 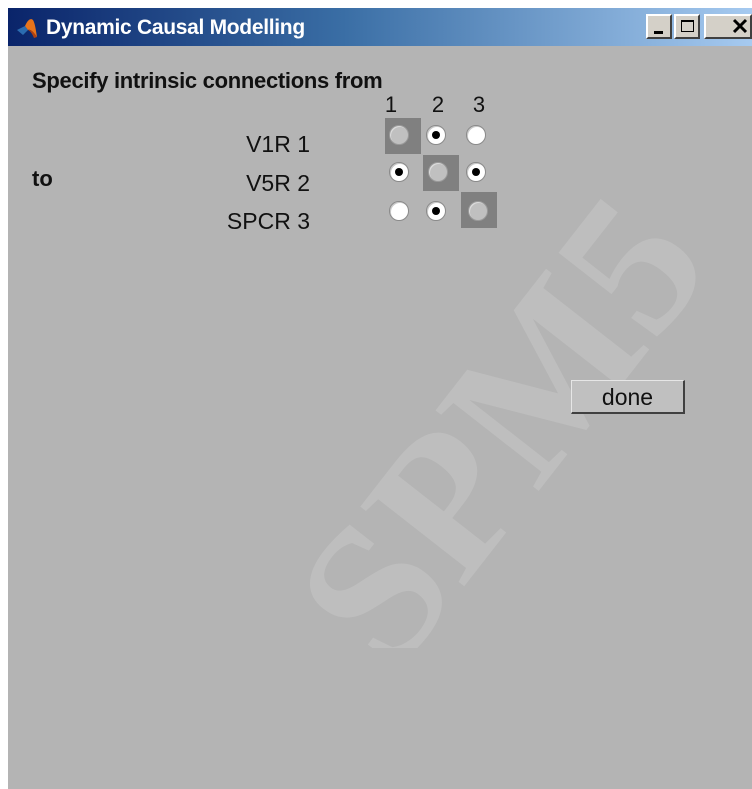 What do you see at coordinates (728, 26) in the screenshot?
I see `close-button` at bounding box center [728, 26].